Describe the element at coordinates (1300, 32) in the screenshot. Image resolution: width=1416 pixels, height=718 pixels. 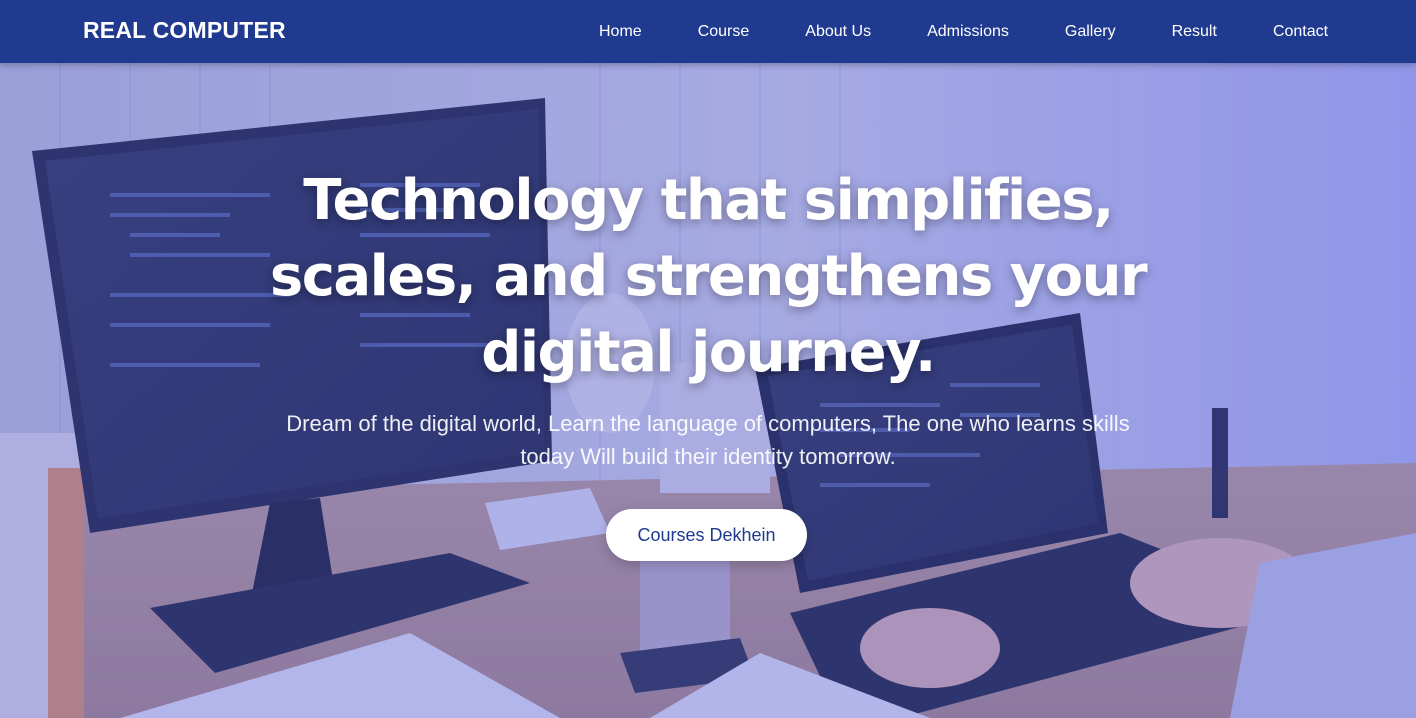
I see `nav-link-contact: Contact` at that location.